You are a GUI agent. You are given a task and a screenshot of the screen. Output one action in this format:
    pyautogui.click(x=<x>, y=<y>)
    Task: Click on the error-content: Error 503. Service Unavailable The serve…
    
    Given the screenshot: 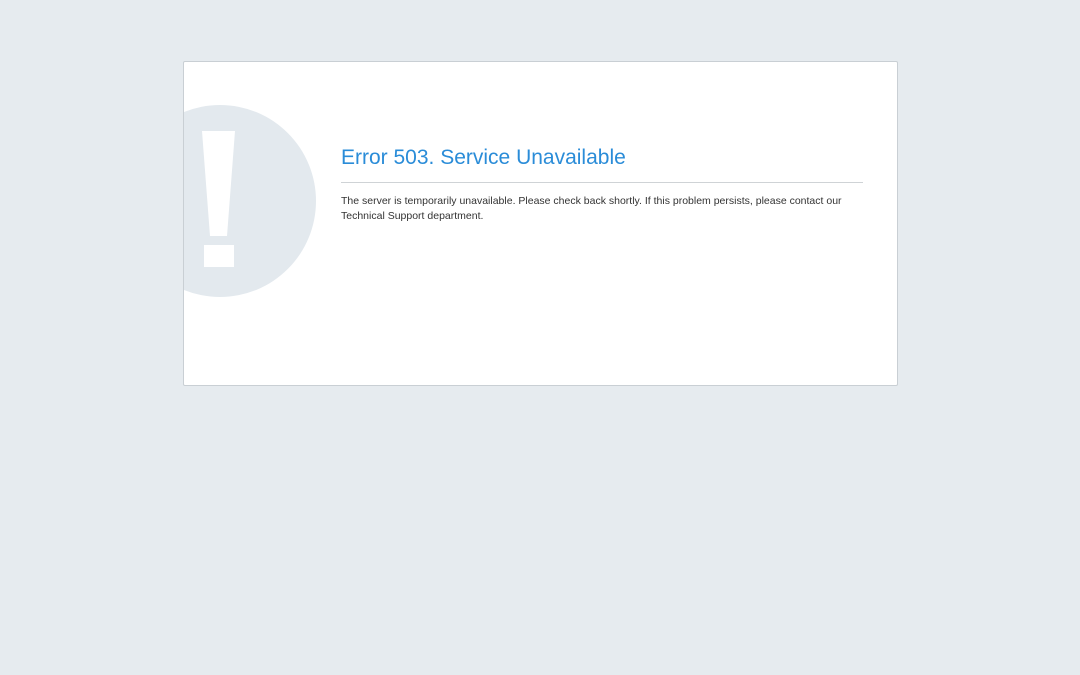 What is the action you would take?
    pyautogui.click(x=602, y=185)
    